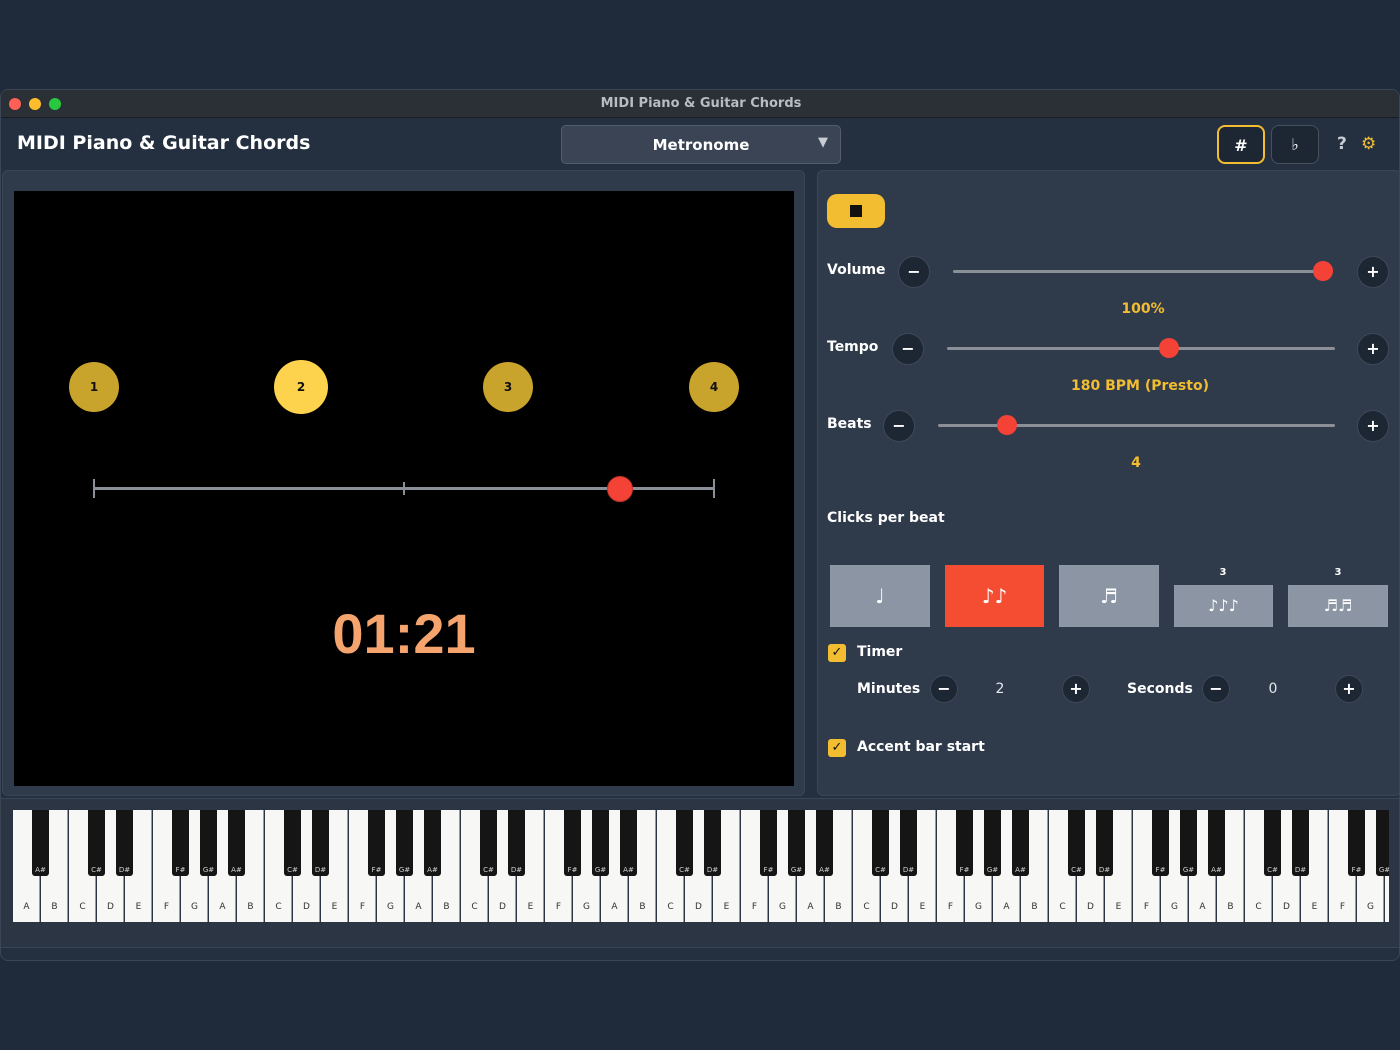  I want to click on beats-plus-button: +, so click(1373, 426).